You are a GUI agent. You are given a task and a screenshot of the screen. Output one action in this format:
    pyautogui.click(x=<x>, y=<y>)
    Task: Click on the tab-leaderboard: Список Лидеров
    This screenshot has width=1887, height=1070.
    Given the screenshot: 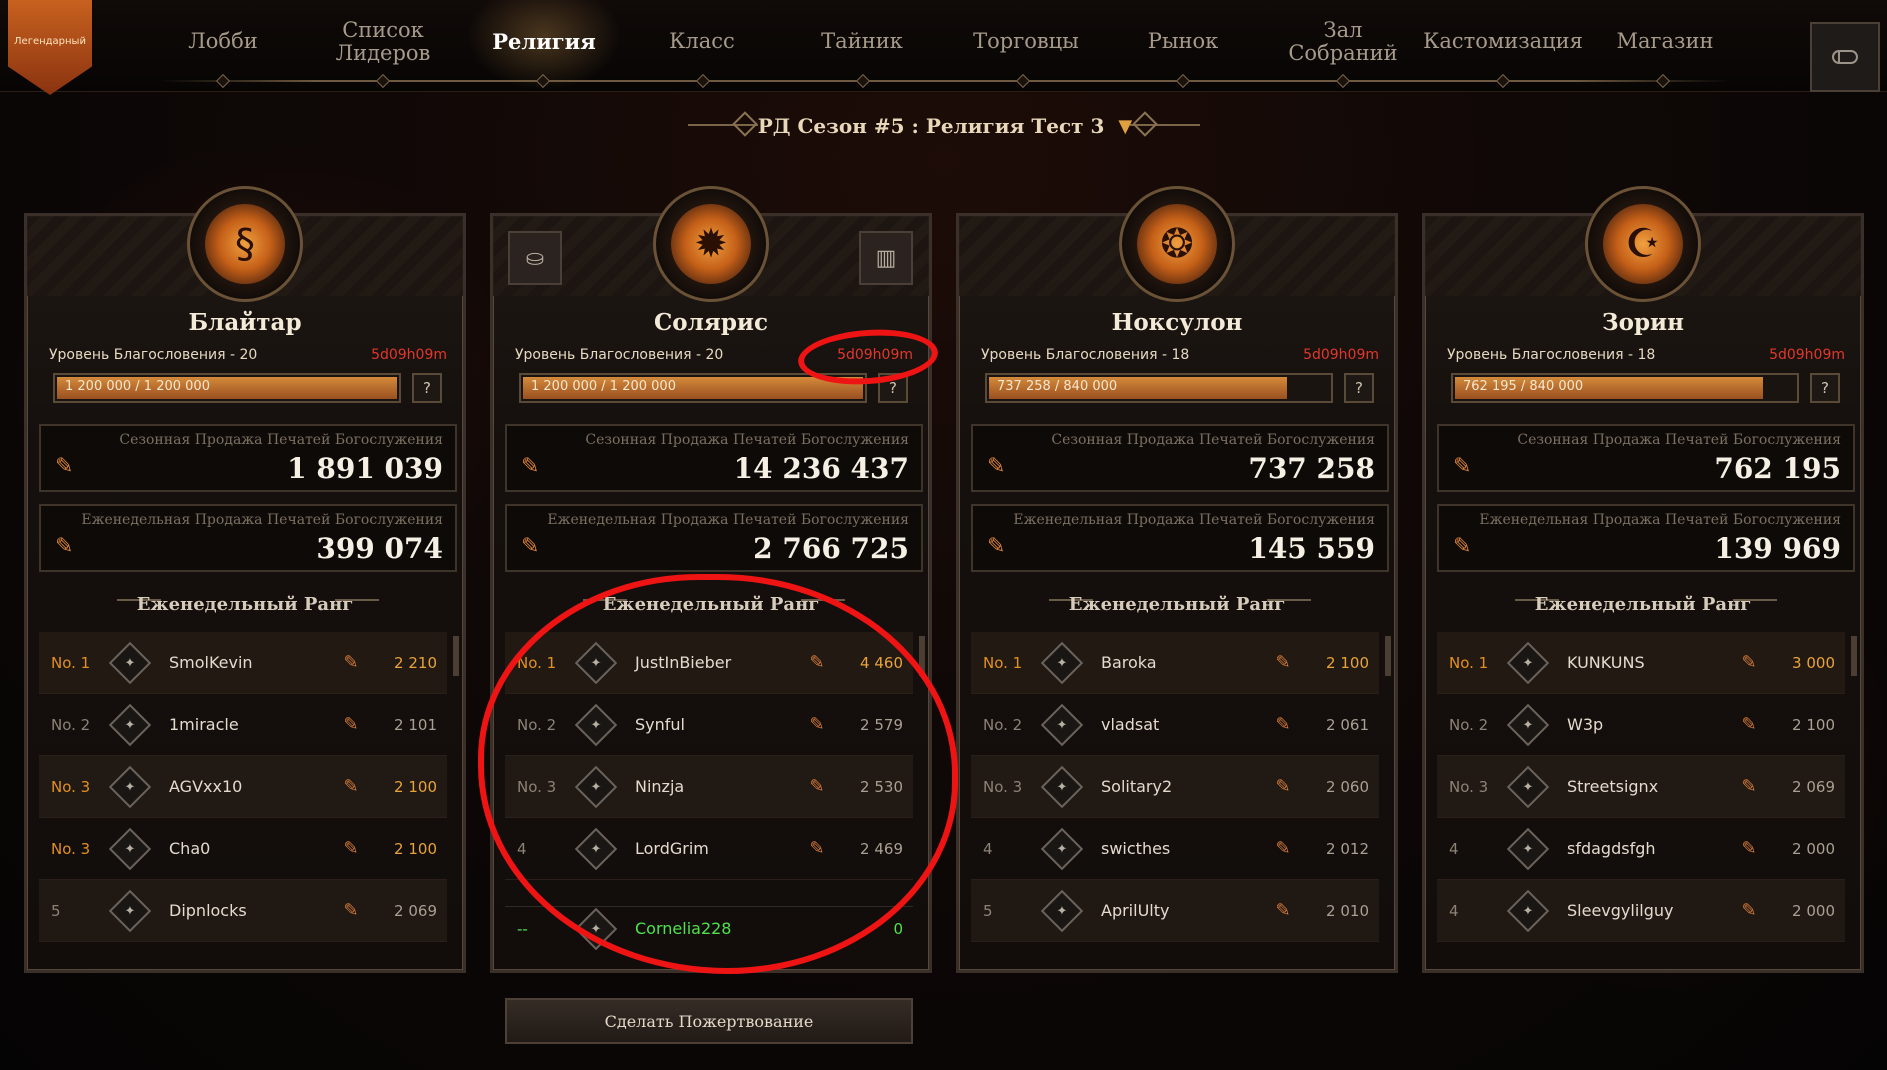 What is the action you would take?
    pyautogui.click(x=383, y=41)
    